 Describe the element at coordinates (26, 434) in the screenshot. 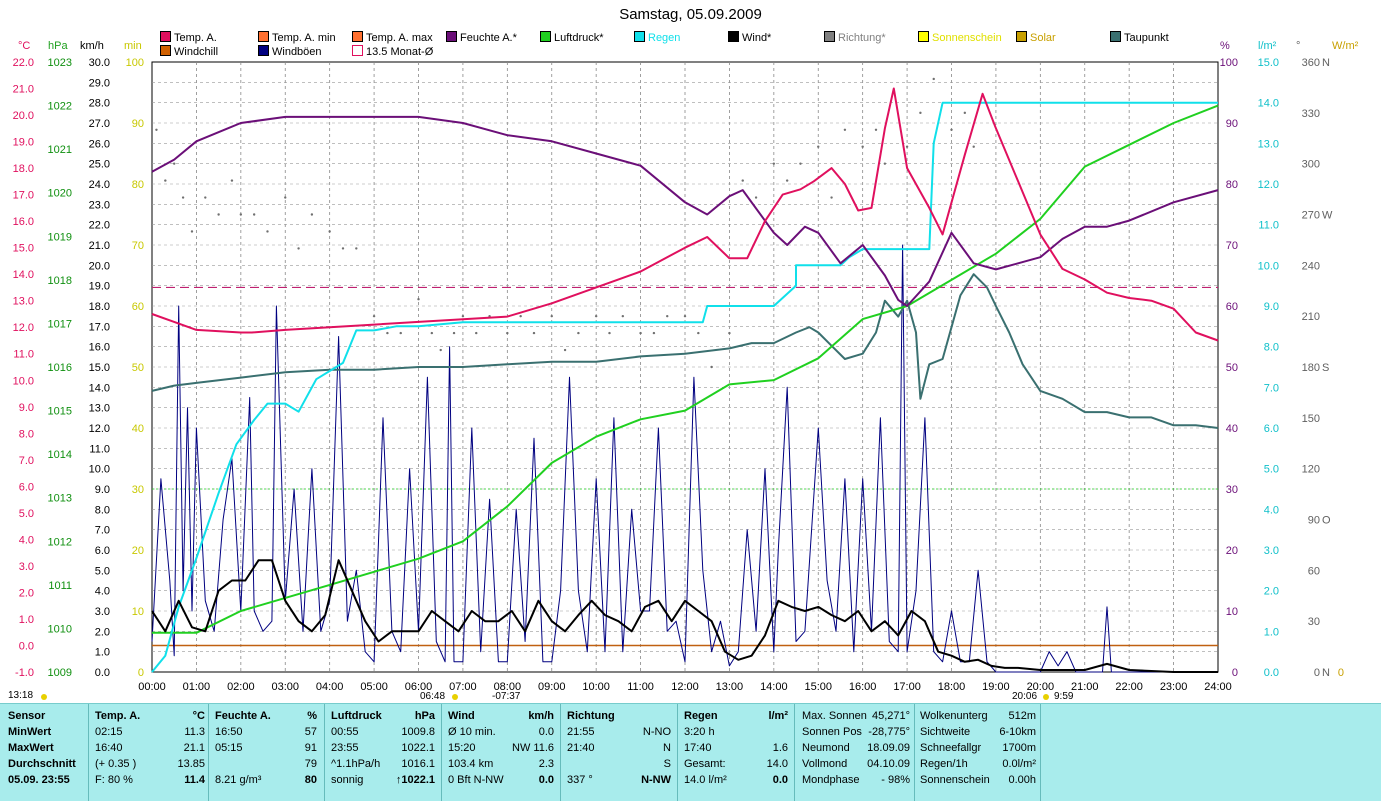

I see `temp-axis-tick: 8.0` at that location.